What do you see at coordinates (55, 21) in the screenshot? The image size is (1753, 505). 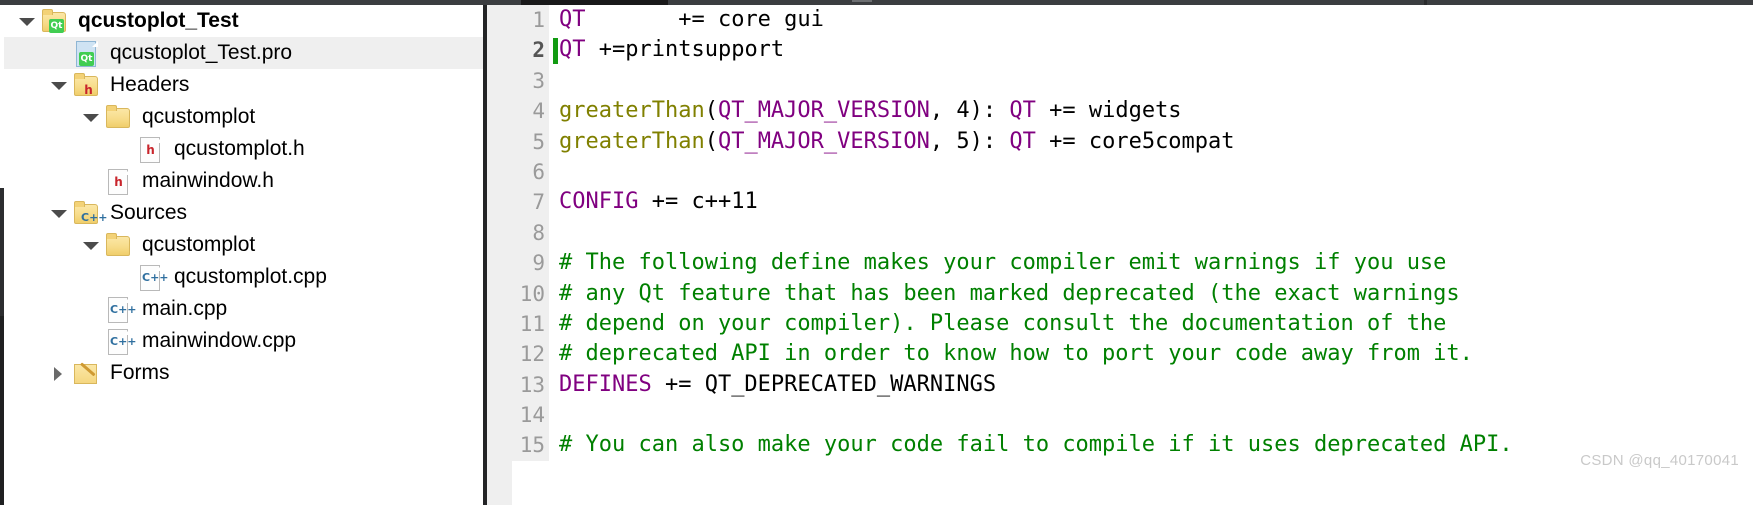 I see `qt-folder-icon: Qt` at bounding box center [55, 21].